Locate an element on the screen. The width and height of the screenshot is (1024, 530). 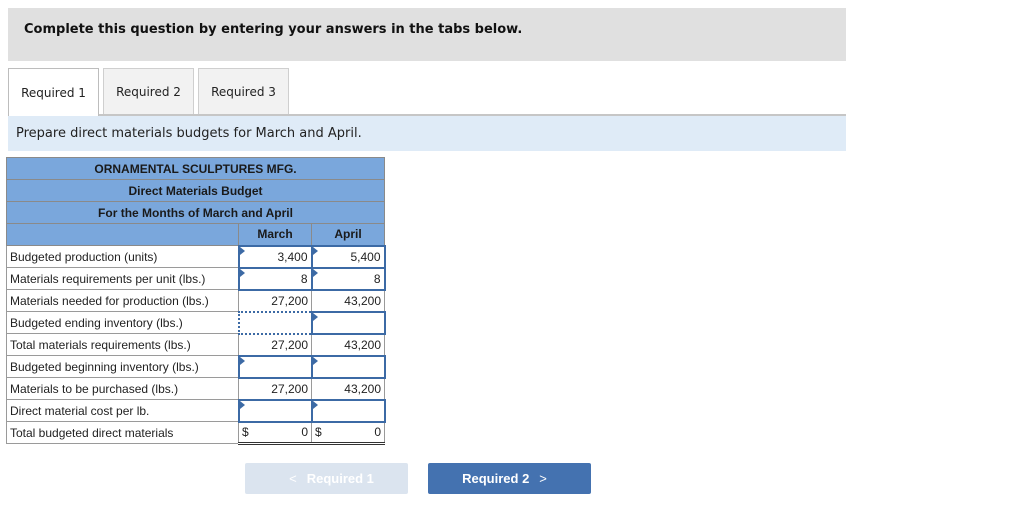
next-required-button: Required 2 > is located at coordinates (509, 478).